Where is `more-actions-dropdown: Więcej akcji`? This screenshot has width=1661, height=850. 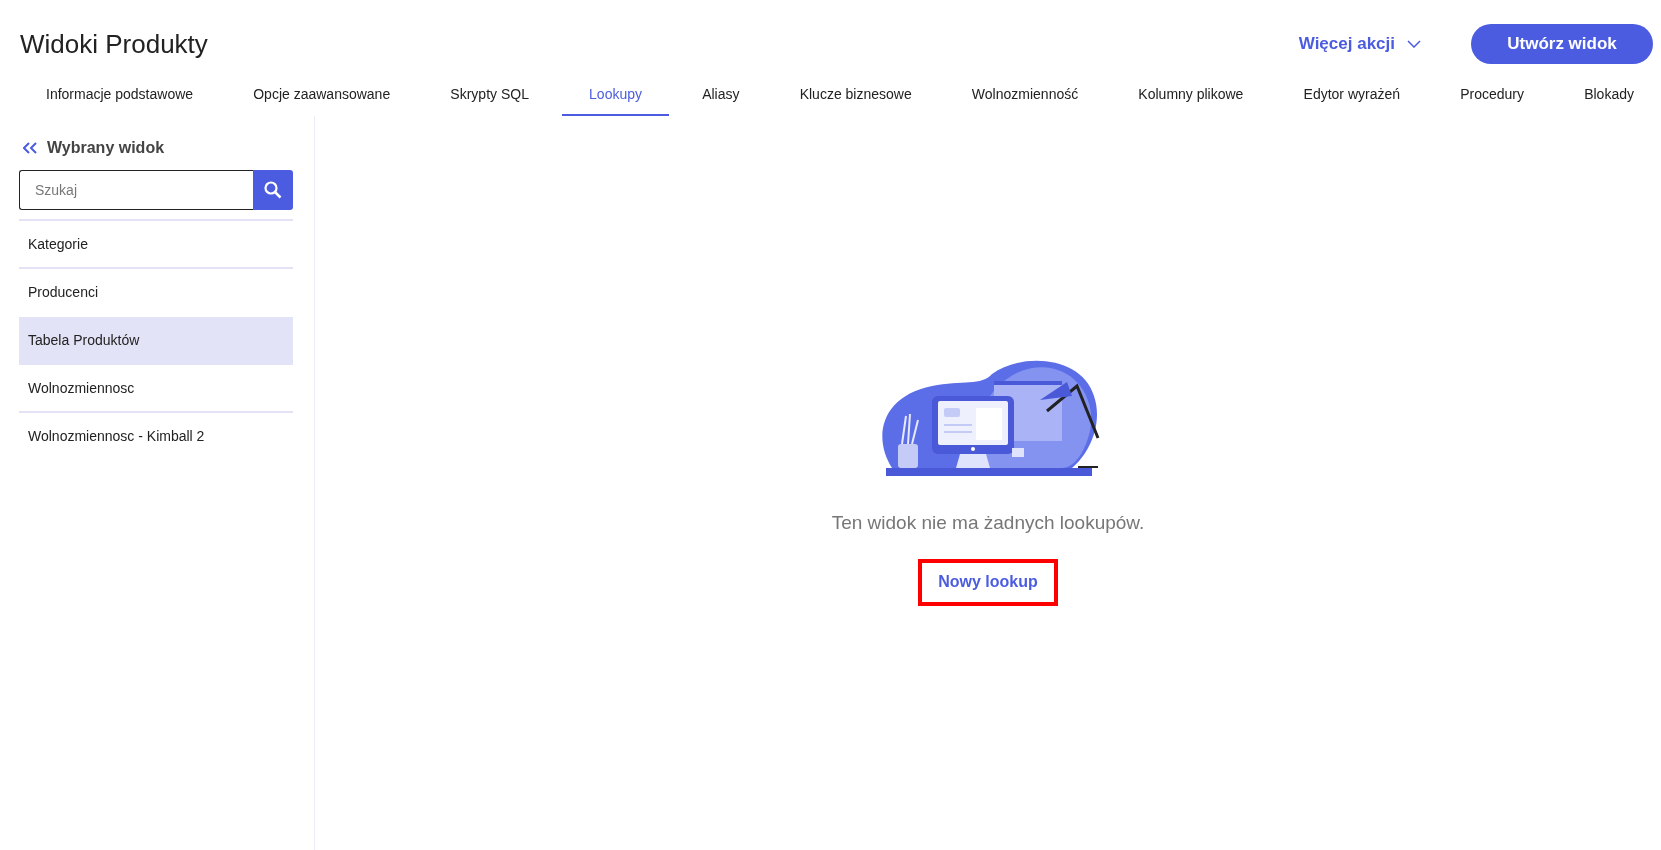
more-actions-dropdown: Więcej akcji is located at coordinates (1359, 44).